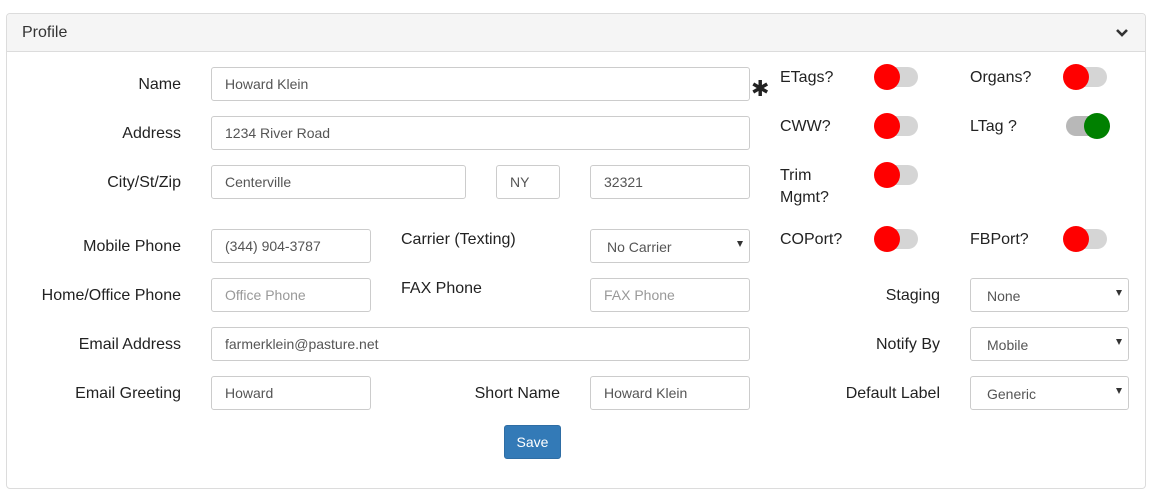 This screenshot has width=1154, height=493. I want to click on name-label: Name, so click(159, 84).